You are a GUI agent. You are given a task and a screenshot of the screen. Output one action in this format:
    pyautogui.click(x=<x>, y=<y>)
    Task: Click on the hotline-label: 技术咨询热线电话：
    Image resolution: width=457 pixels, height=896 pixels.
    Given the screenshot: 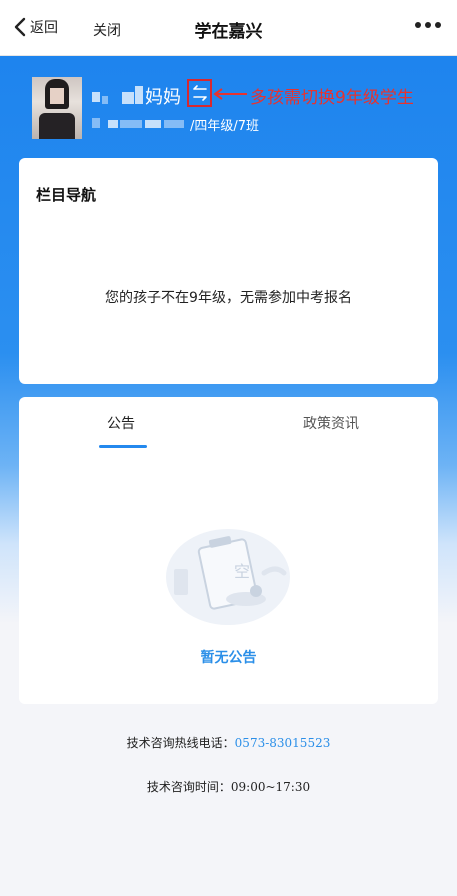 What is the action you would take?
    pyautogui.click(x=180, y=743)
    